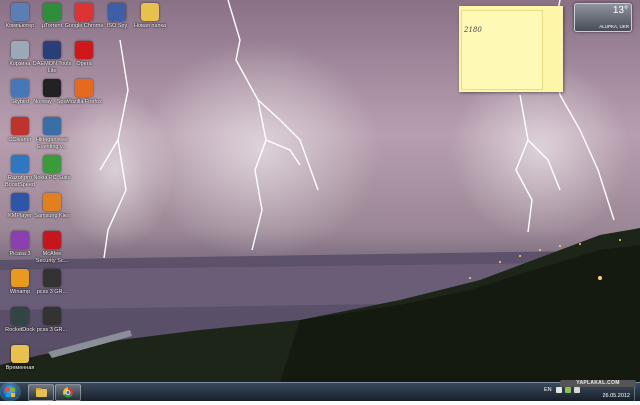 The height and width of the screenshot is (405, 640). I want to click on samsung-kies-icon, so click(52, 202).